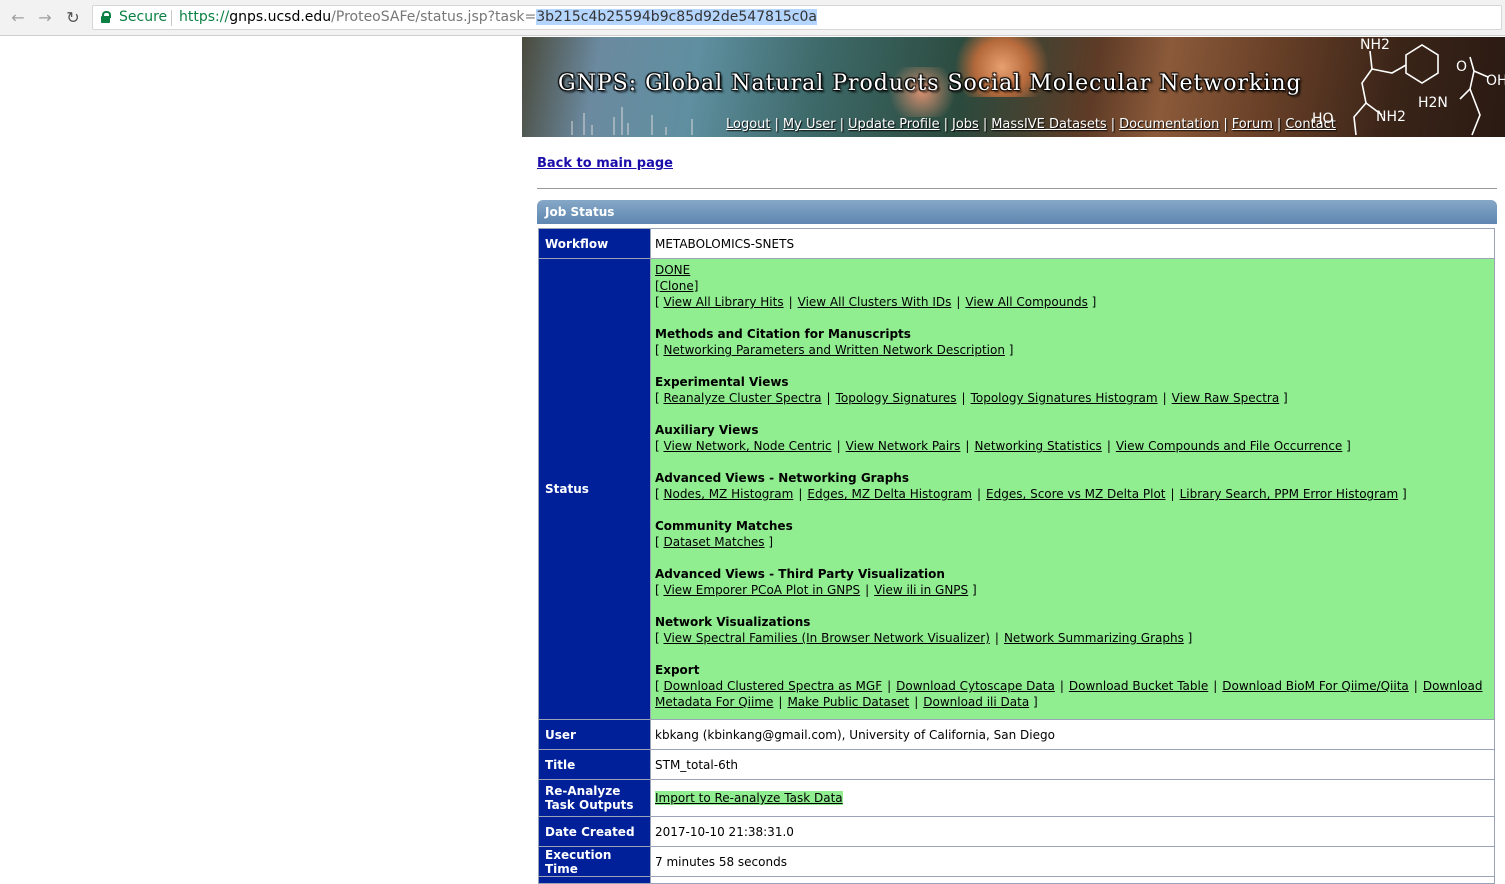 The width and height of the screenshot is (1505, 884). What do you see at coordinates (1072, 861) in the screenshot?
I see `execution-time-value: 7 minutes 58 seconds` at bounding box center [1072, 861].